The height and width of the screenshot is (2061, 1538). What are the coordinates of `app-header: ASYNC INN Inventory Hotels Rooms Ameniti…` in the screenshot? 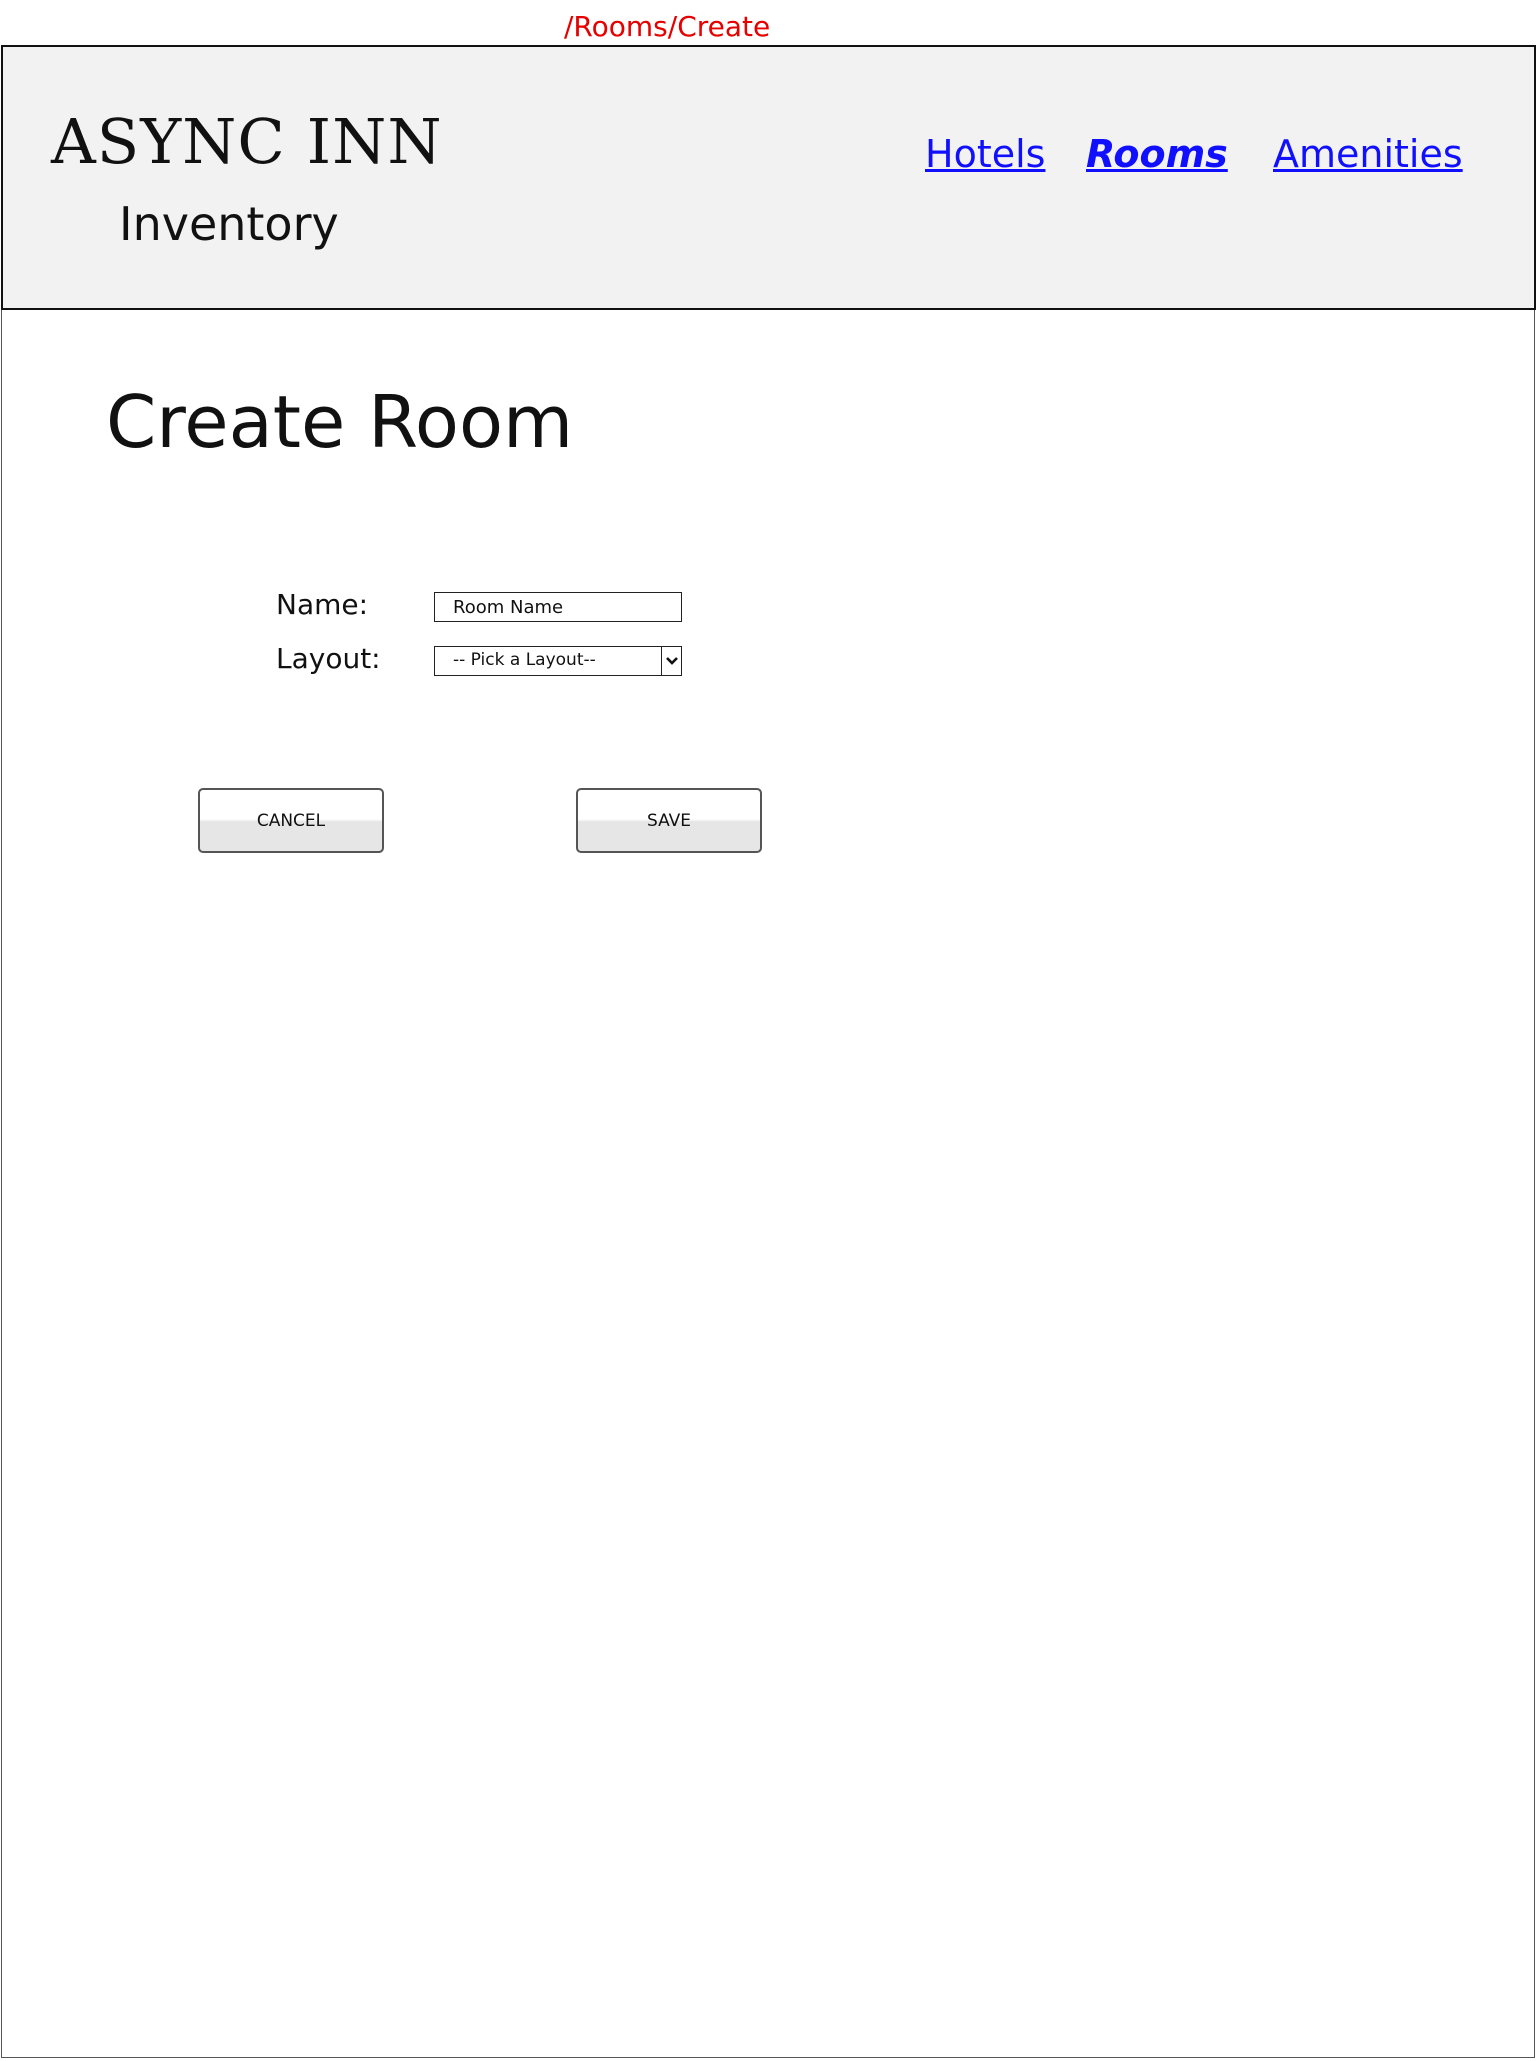 It's located at (768, 177).